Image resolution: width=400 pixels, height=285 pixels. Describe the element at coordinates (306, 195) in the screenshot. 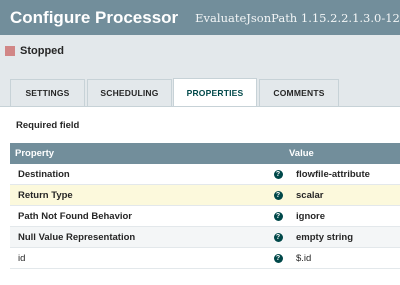

I see `property-value: scalar` at that location.